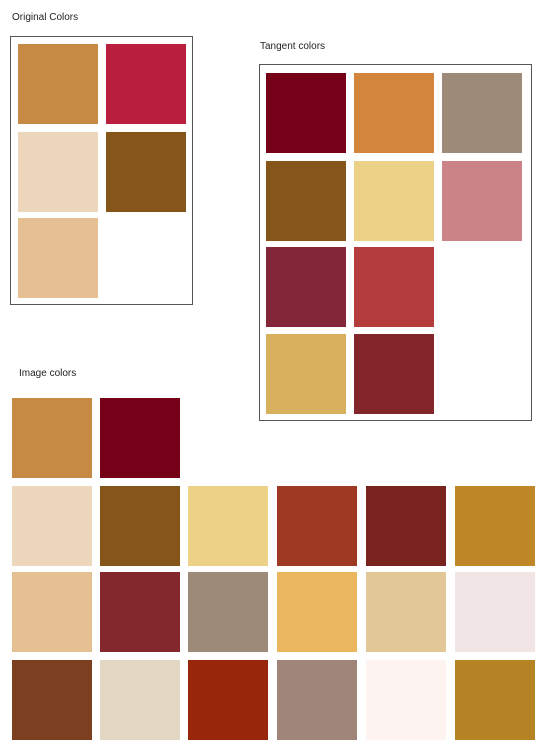 This screenshot has width=544, height=750. What do you see at coordinates (293, 46) in the screenshot?
I see `tangent-colors-title: Tangent colors` at bounding box center [293, 46].